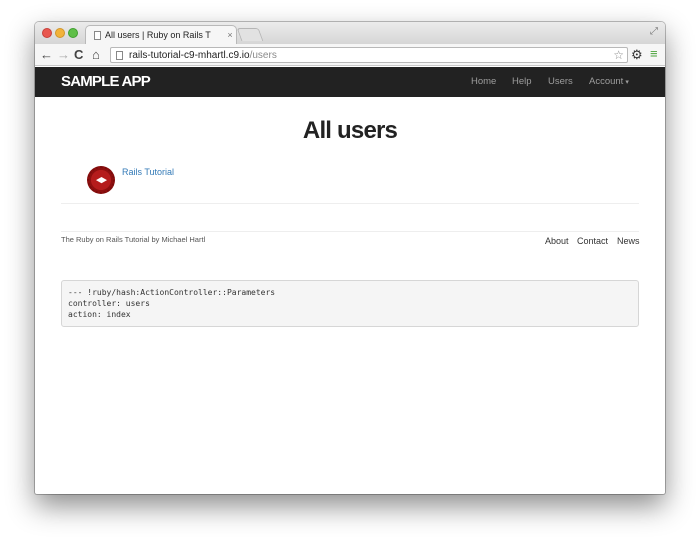  What do you see at coordinates (78, 55) in the screenshot?
I see `reload-icon: C` at bounding box center [78, 55].